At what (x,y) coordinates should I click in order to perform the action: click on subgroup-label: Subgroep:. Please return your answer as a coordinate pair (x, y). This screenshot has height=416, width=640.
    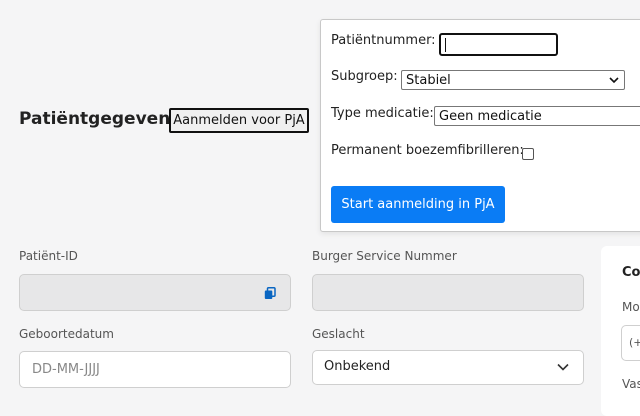
    Looking at the image, I should click on (364, 76).